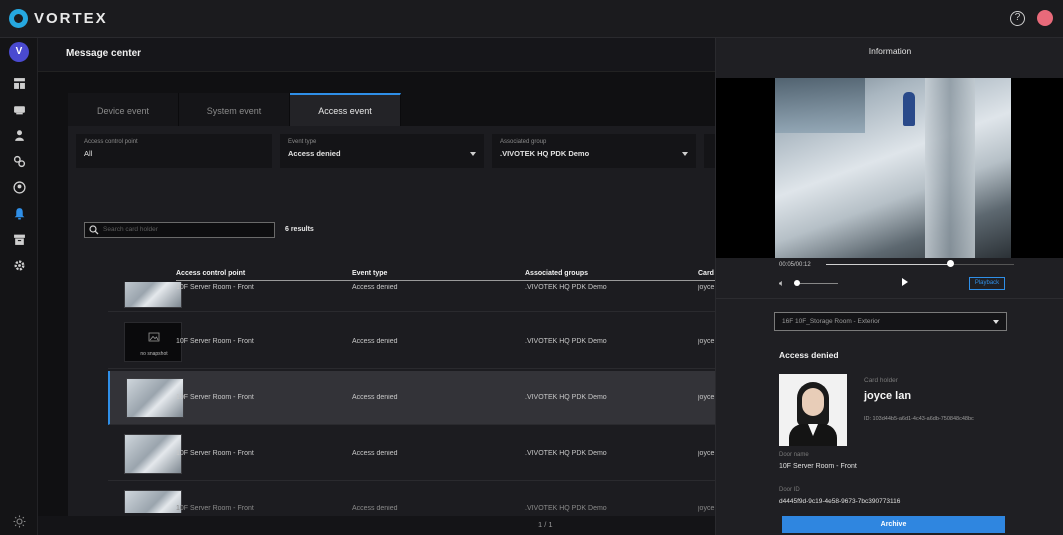  What do you see at coordinates (820, 105) in the screenshot?
I see `video-shelf` at bounding box center [820, 105].